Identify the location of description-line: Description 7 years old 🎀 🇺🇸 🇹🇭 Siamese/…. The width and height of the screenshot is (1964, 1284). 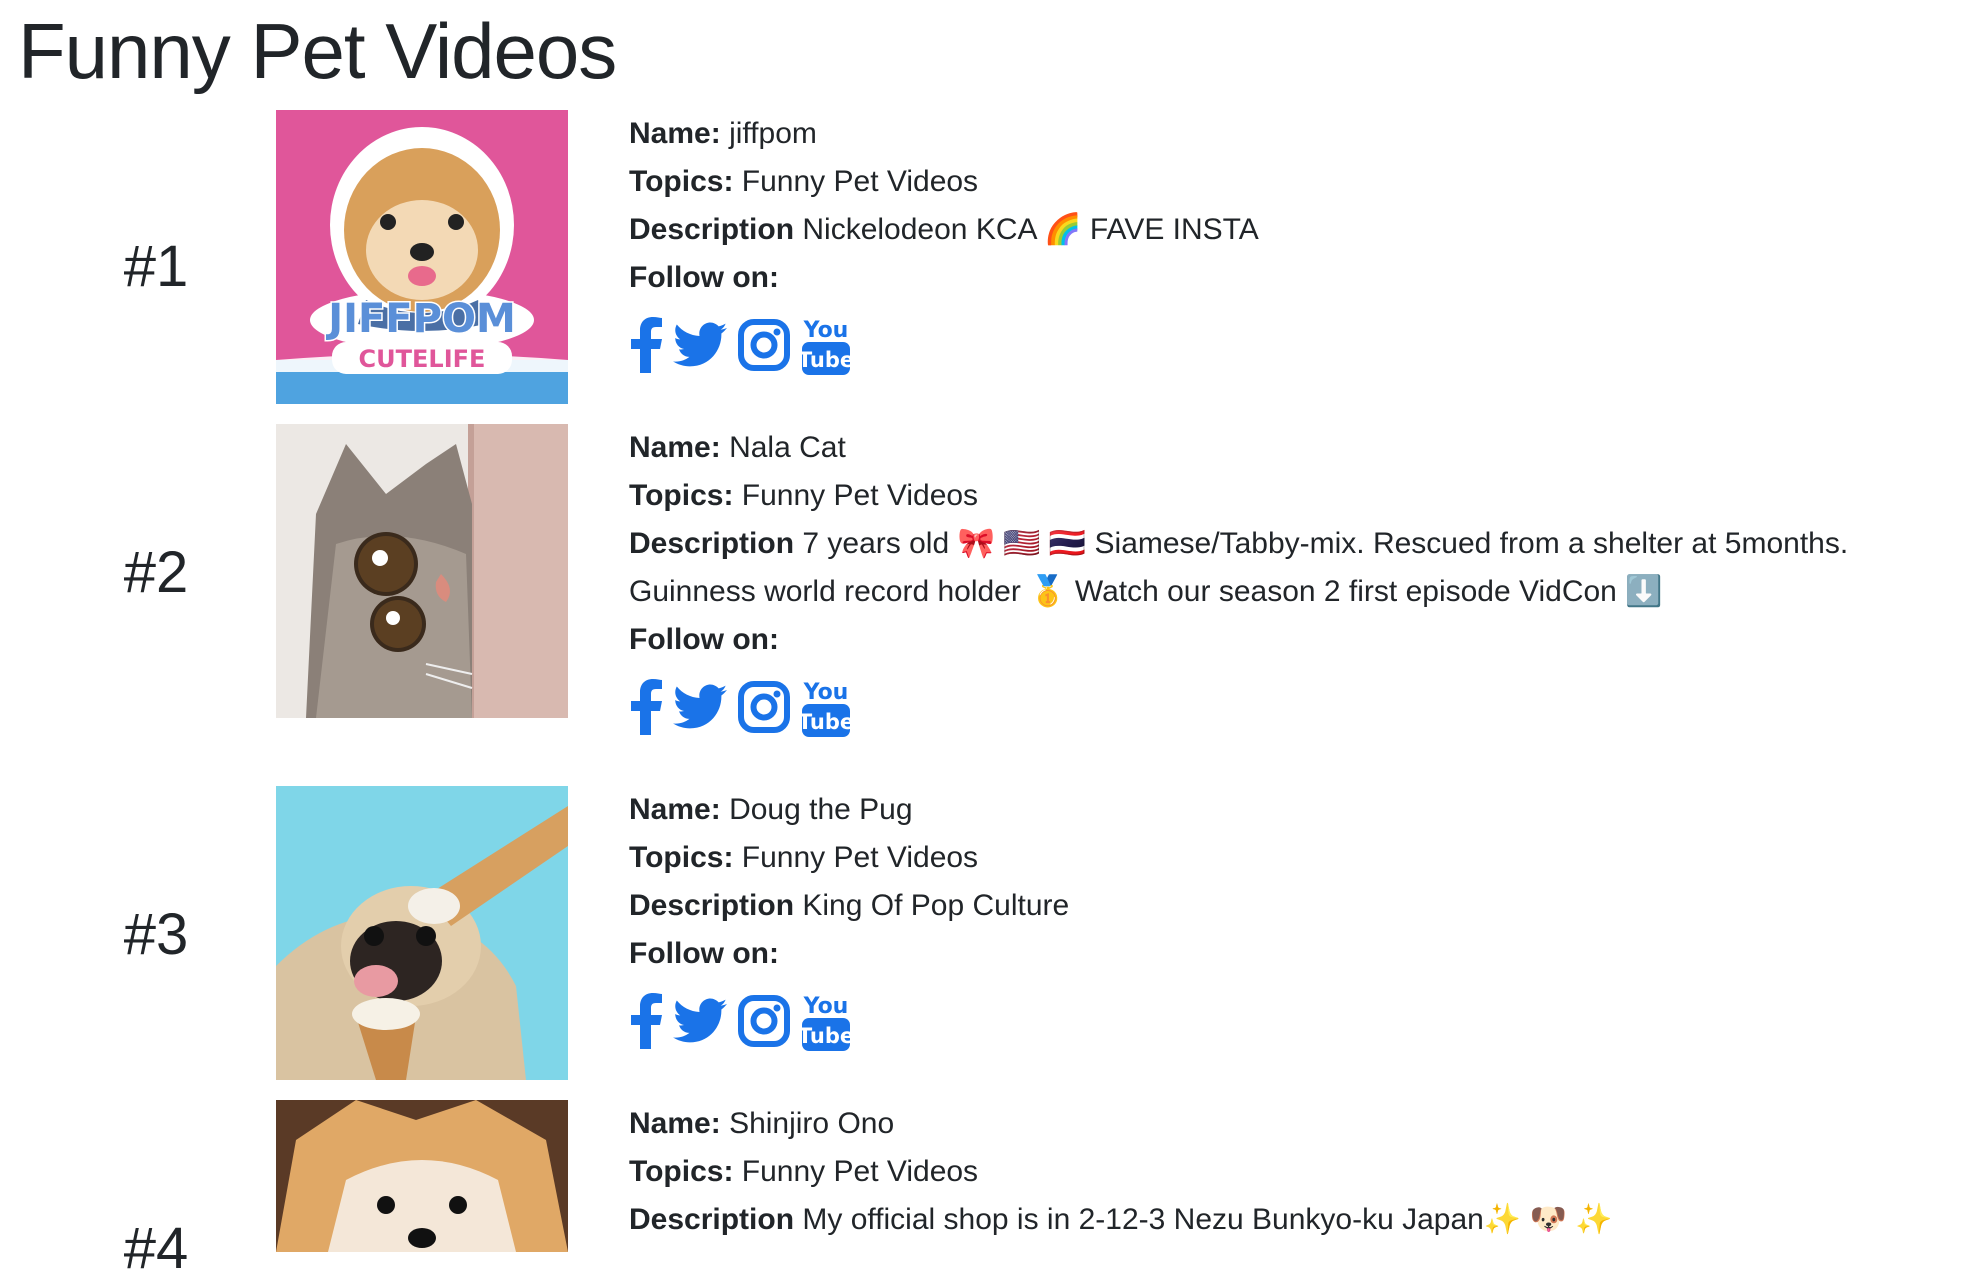
(1294, 544).